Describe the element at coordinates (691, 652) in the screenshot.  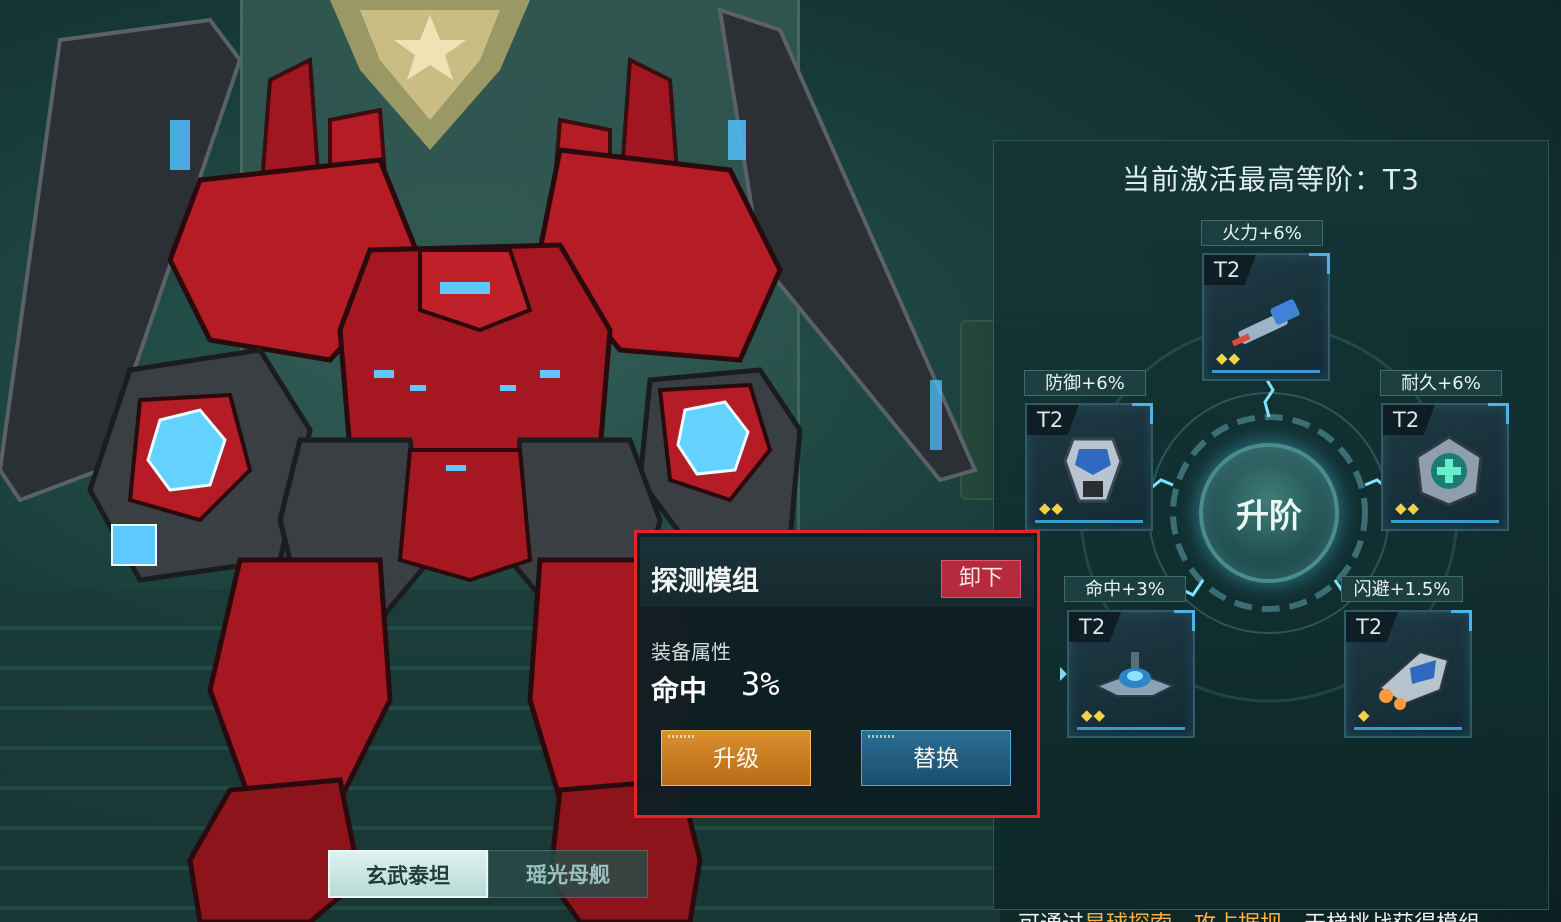
I see `attribute-label: 装备属性` at that location.